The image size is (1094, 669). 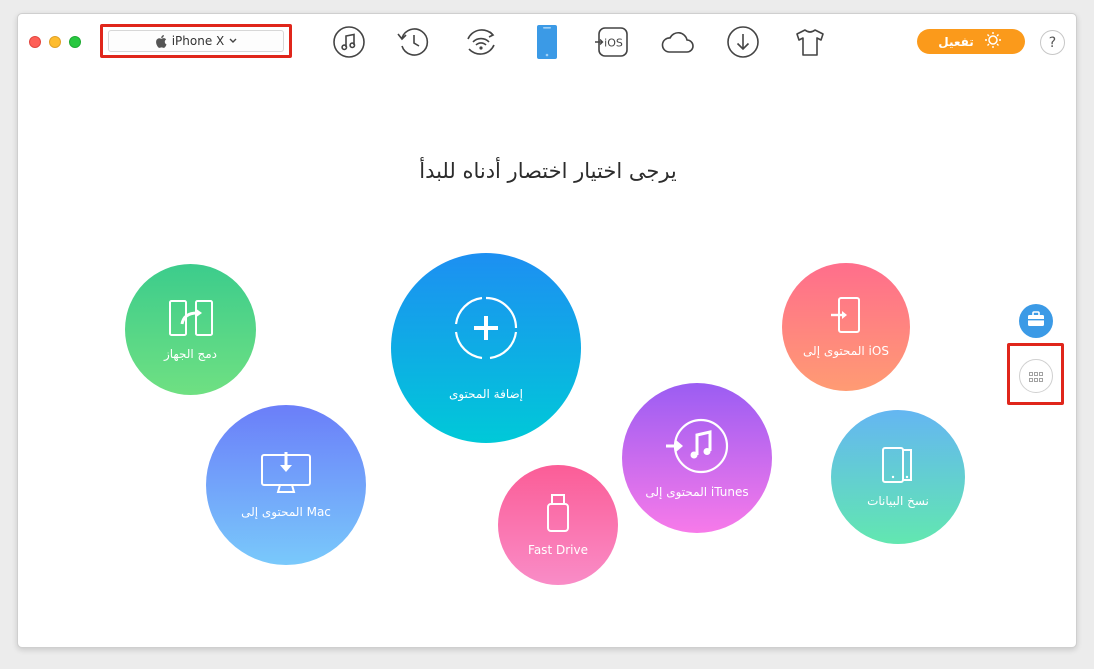 I want to click on download-icon, so click(x=743, y=42).